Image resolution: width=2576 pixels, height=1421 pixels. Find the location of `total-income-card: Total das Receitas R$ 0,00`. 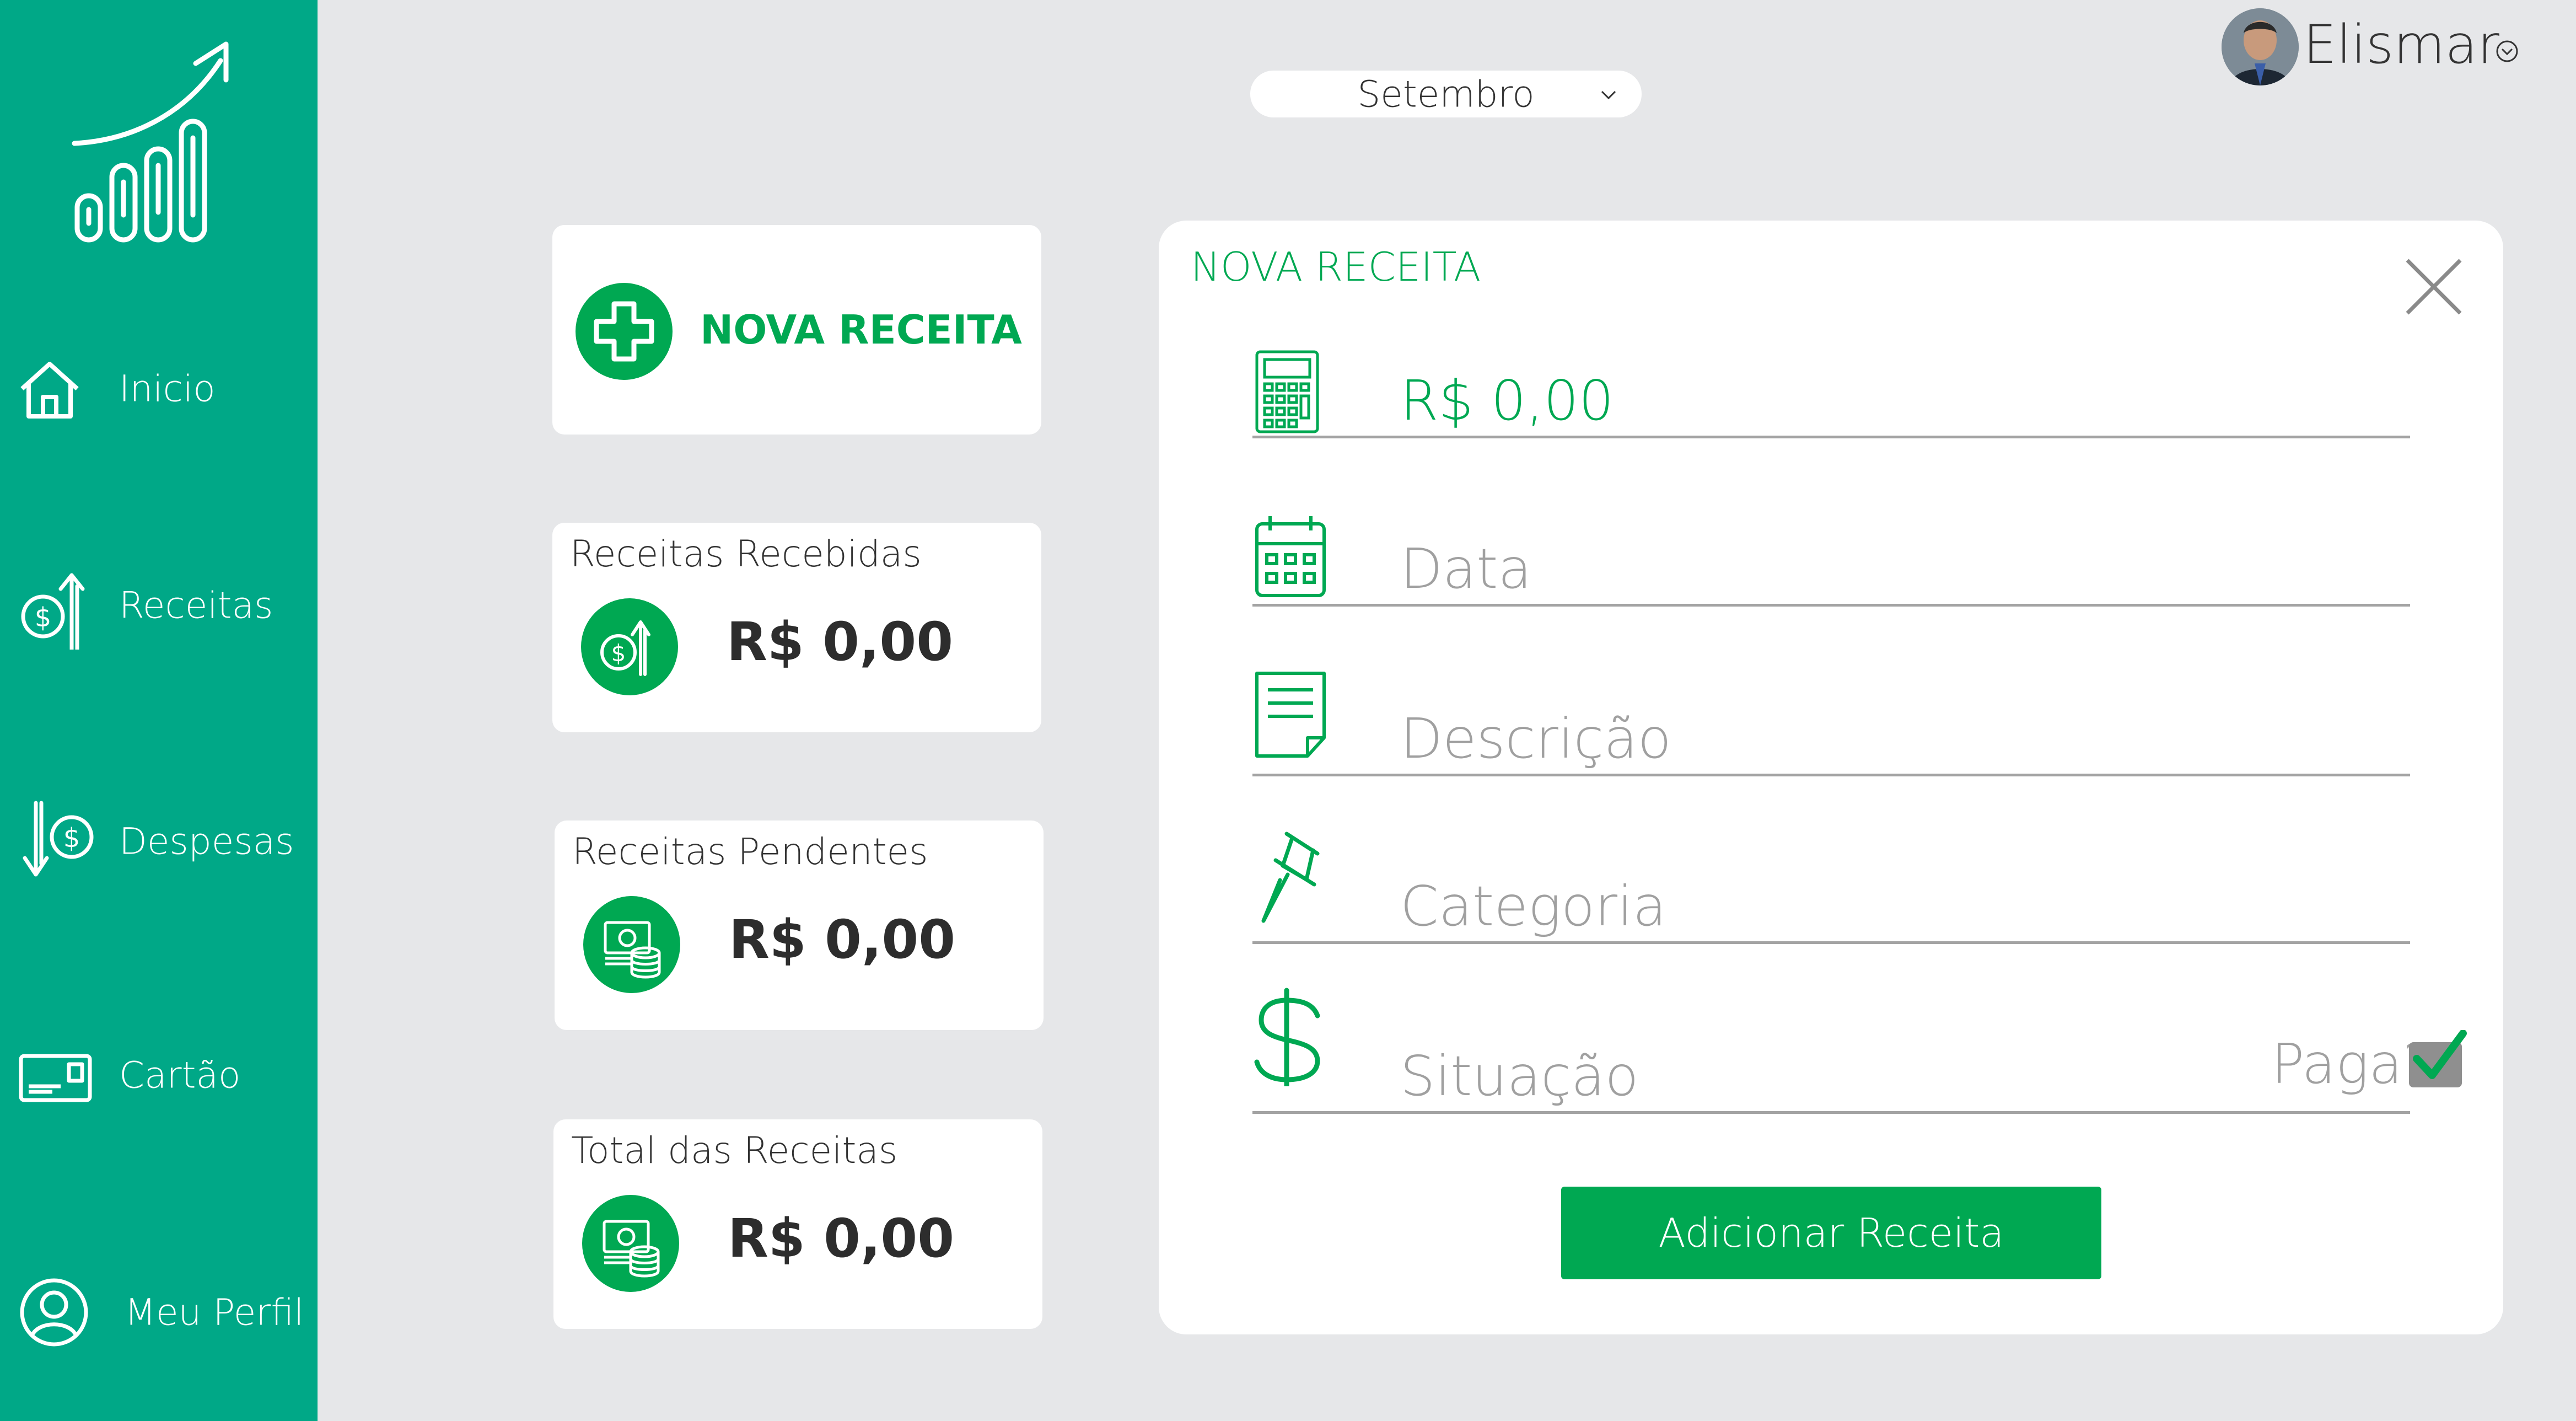

total-income-card: Total das Receitas R$ 0,00 is located at coordinates (797, 1224).